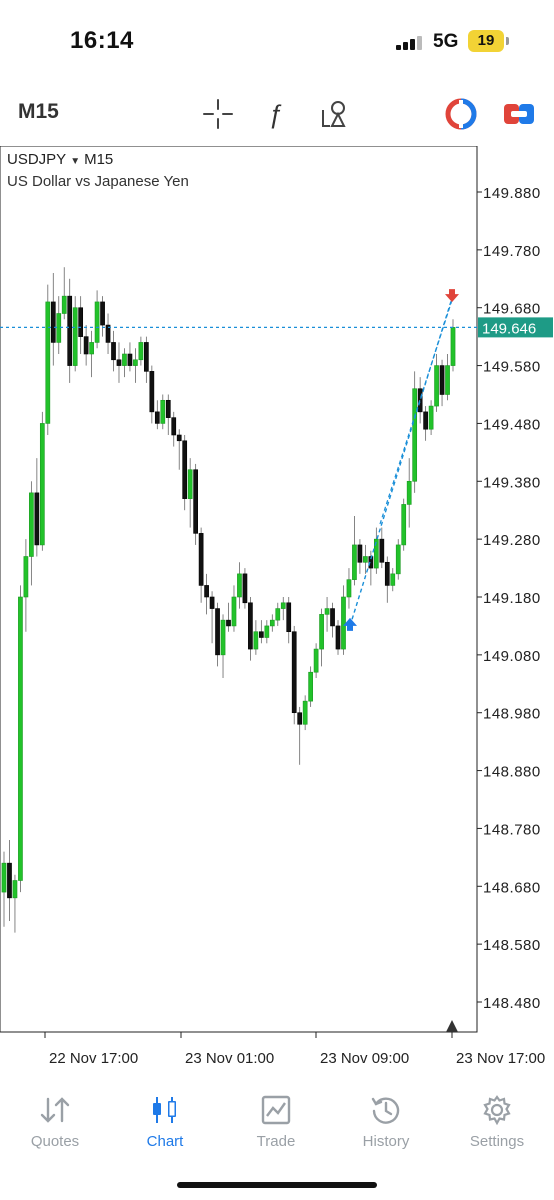 This screenshot has width=554, height=1200. I want to click on symbol-description: US Dollar vs Japanese Yen, so click(98, 181).